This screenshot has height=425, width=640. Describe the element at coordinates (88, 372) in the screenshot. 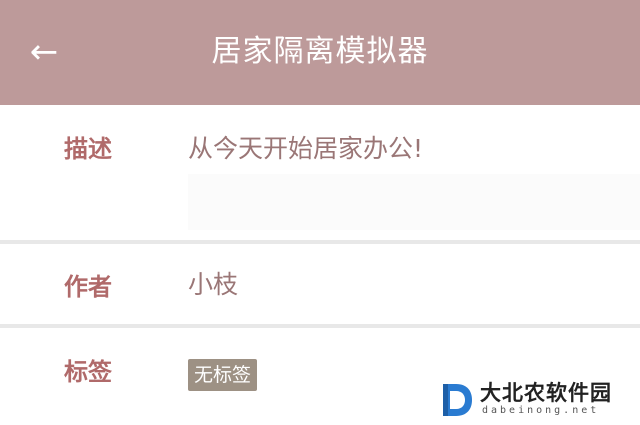

I see `tags-label: 标签` at that location.